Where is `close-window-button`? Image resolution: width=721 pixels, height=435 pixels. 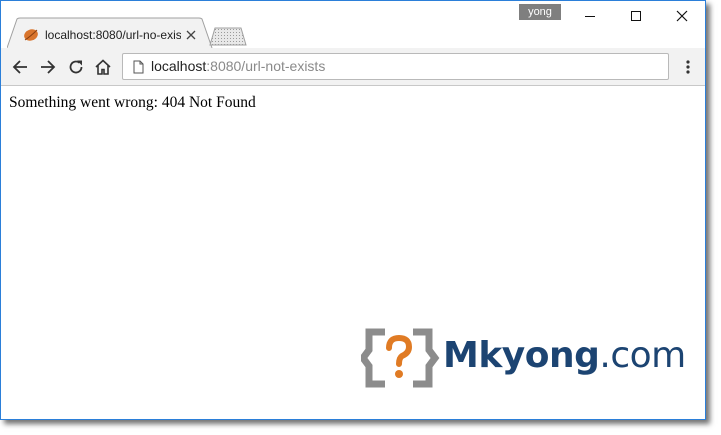
close-window-button is located at coordinates (682, 16).